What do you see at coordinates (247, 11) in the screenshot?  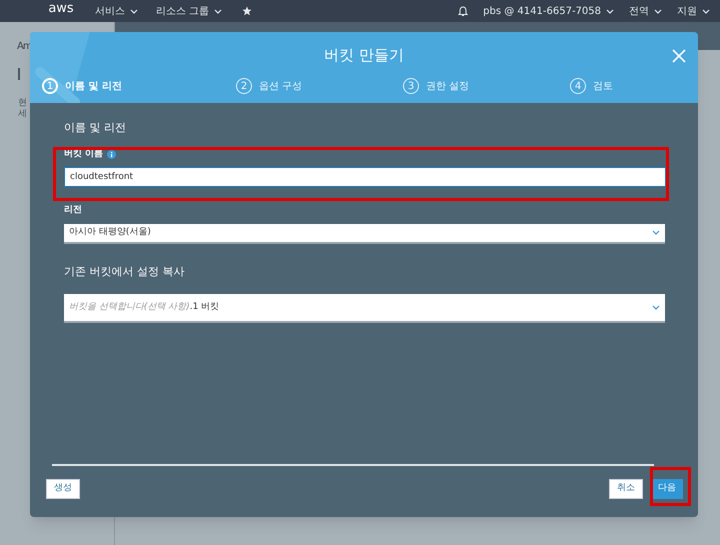 I see `star-icon` at bounding box center [247, 11].